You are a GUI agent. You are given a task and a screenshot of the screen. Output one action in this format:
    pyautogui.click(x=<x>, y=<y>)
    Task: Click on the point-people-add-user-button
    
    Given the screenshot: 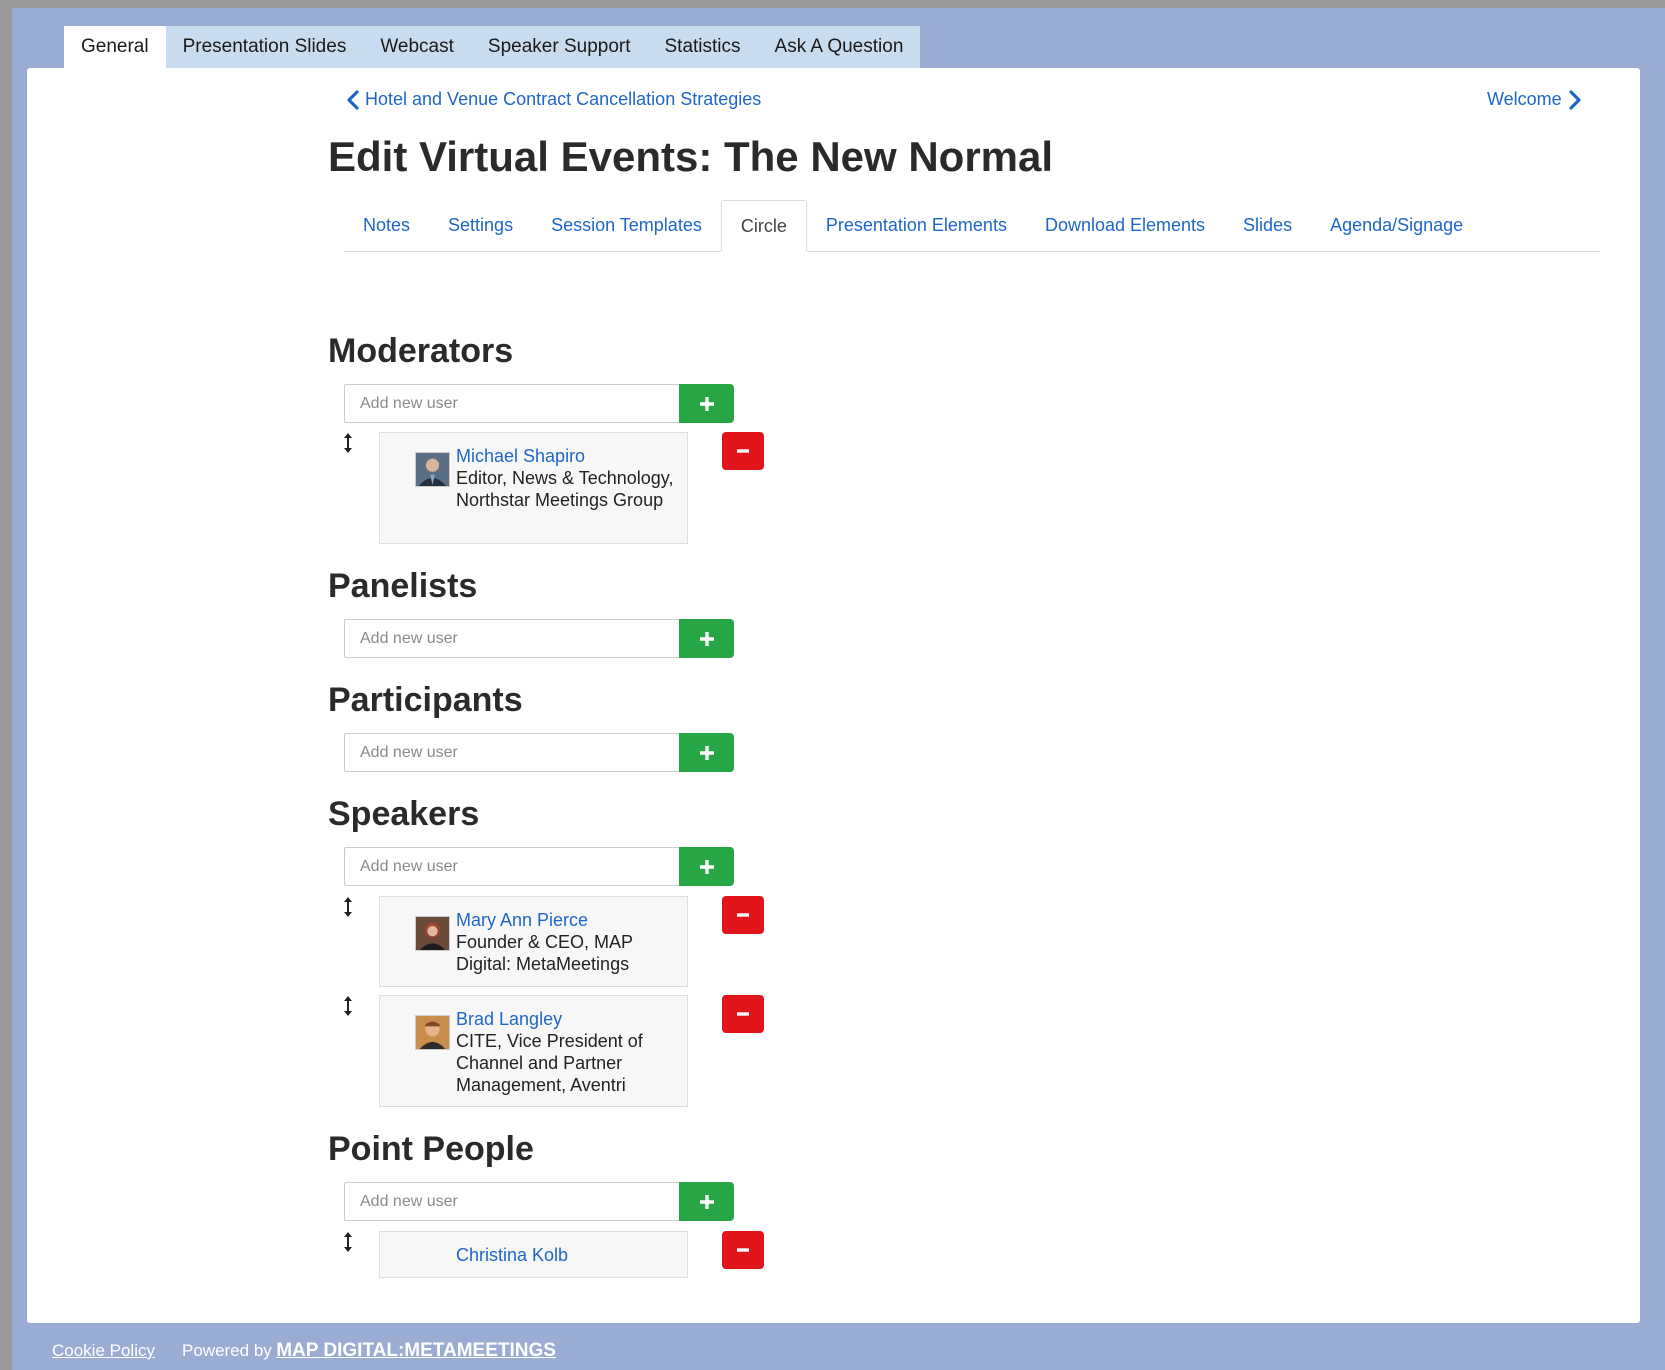 What is the action you would take?
    pyautogui.click(x=706, y=1201)
    